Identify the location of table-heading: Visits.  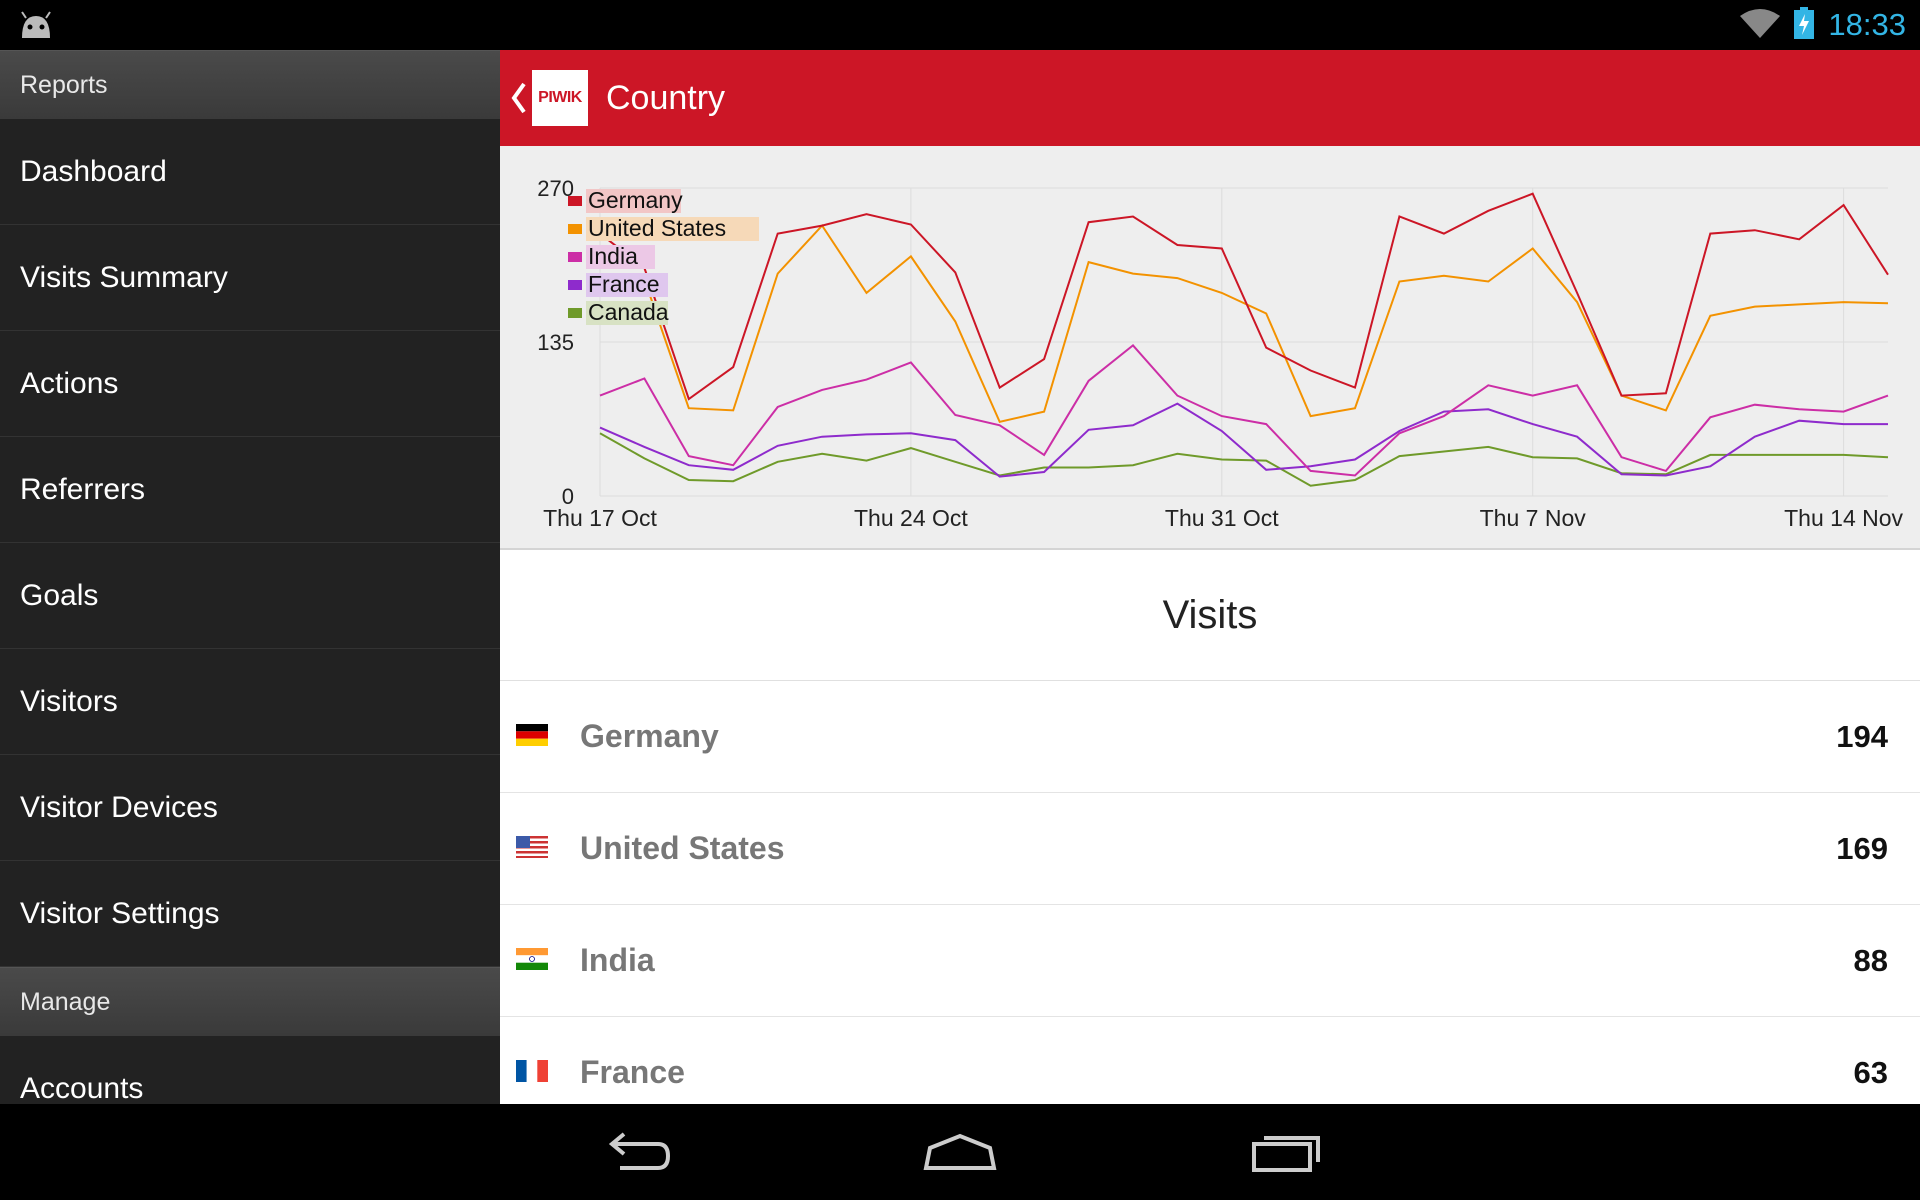
(1210, 615).